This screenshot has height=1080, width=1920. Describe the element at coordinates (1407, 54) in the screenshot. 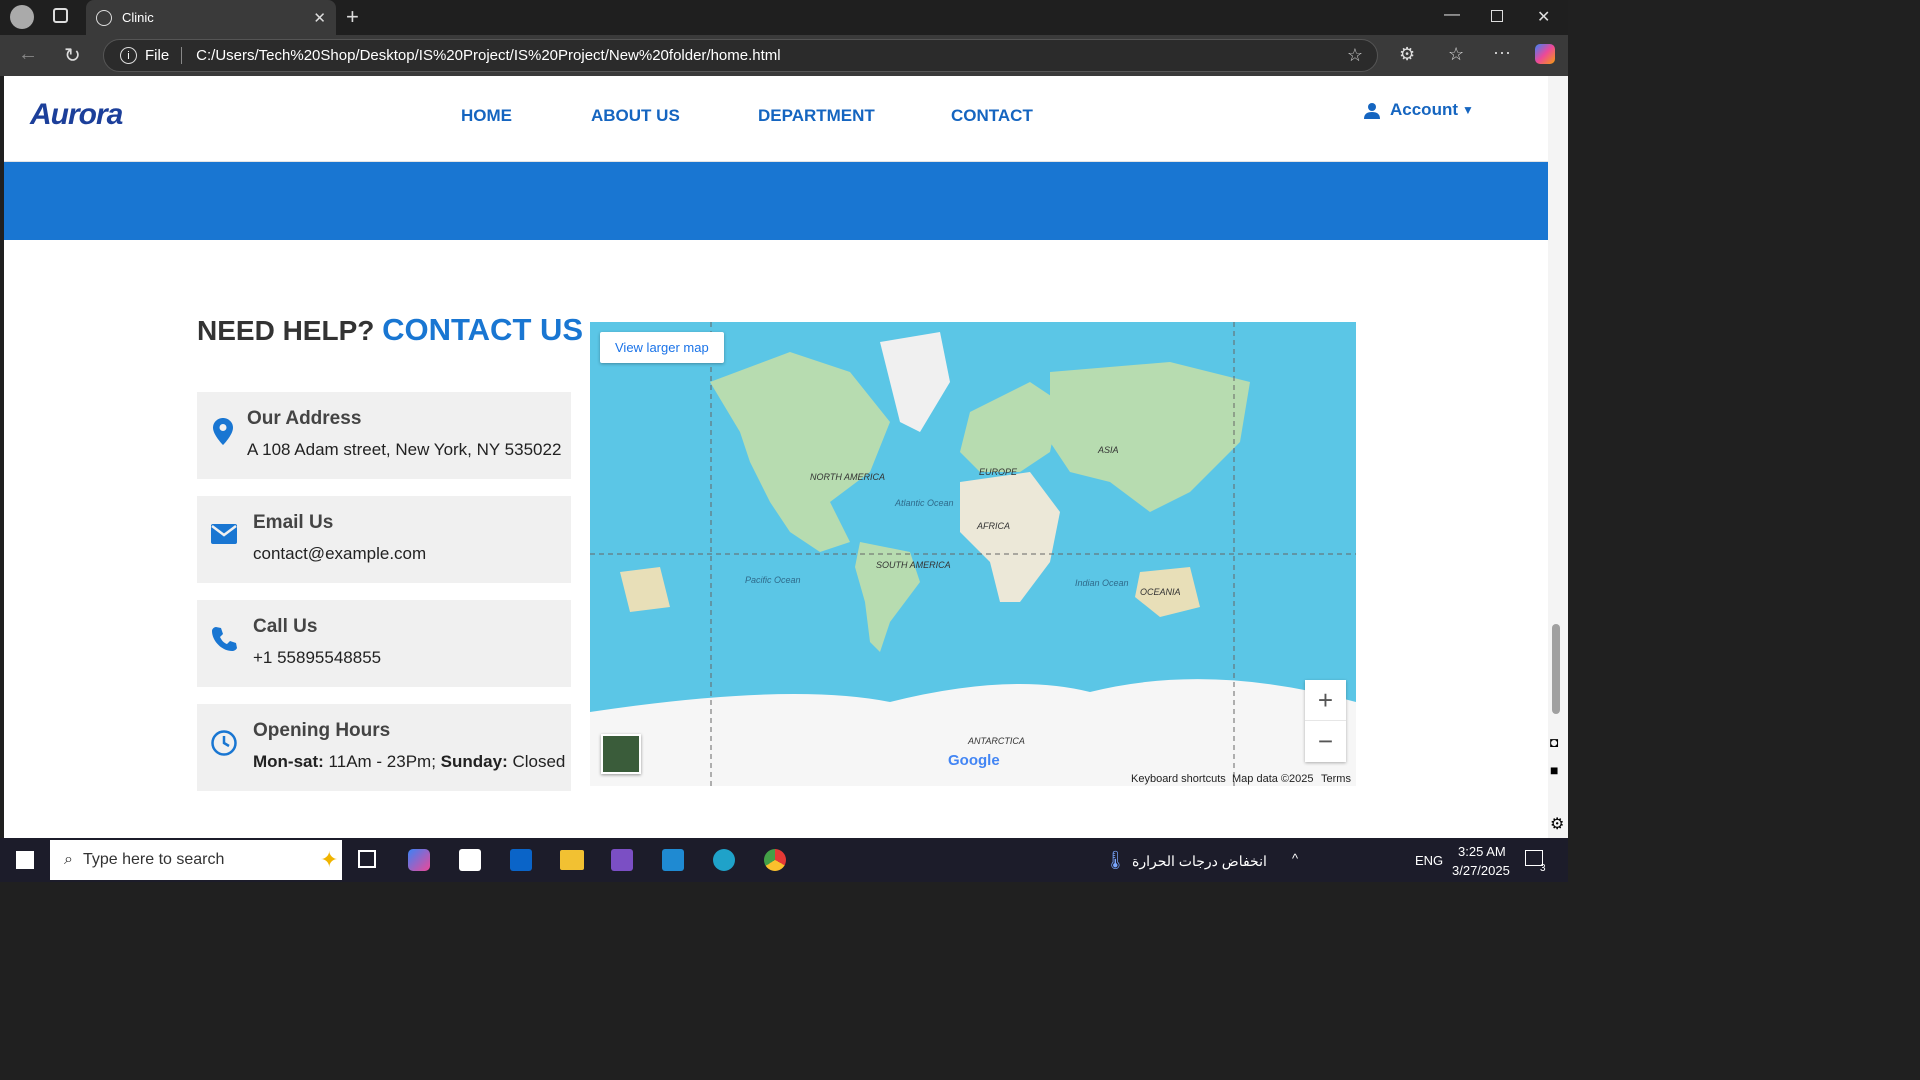

I see `extensions-icon: ⚙` at that location.